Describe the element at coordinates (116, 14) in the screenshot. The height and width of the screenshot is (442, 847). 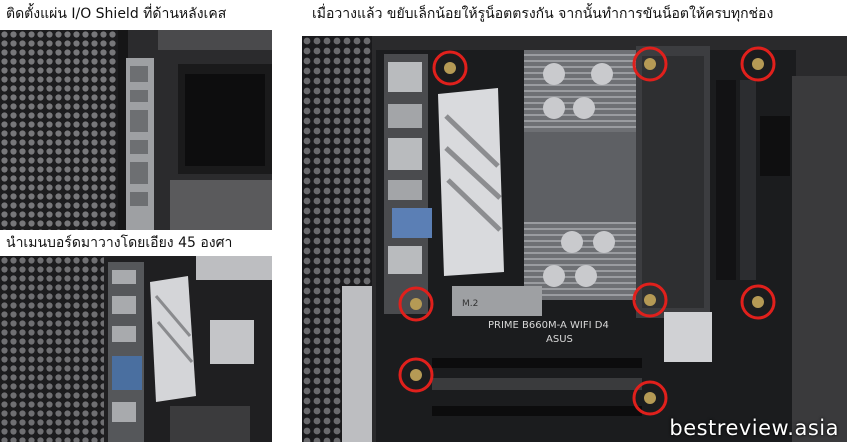
I see `caption-io-shield: ติดตั้งแผ่น I/O Shield ที่ด้านหลังเคส` at that location.